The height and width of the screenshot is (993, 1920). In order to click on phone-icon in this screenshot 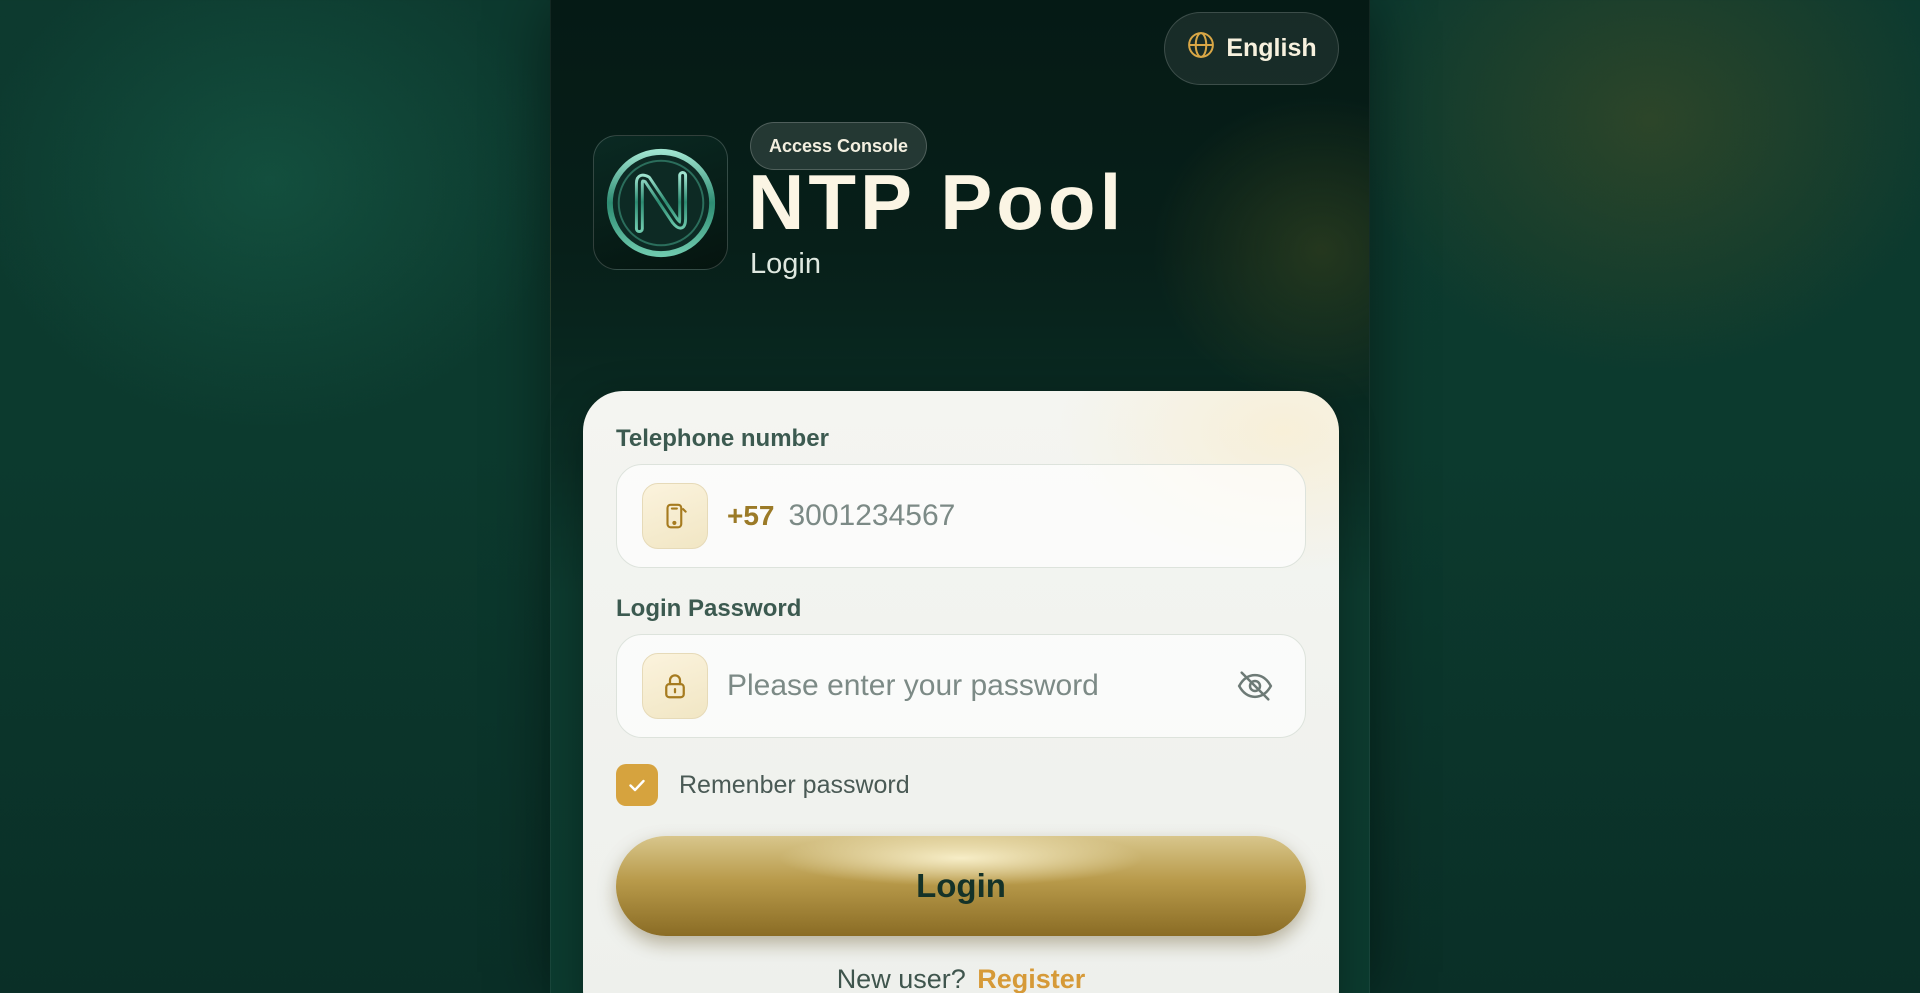, I will do `click(675, 516)`.